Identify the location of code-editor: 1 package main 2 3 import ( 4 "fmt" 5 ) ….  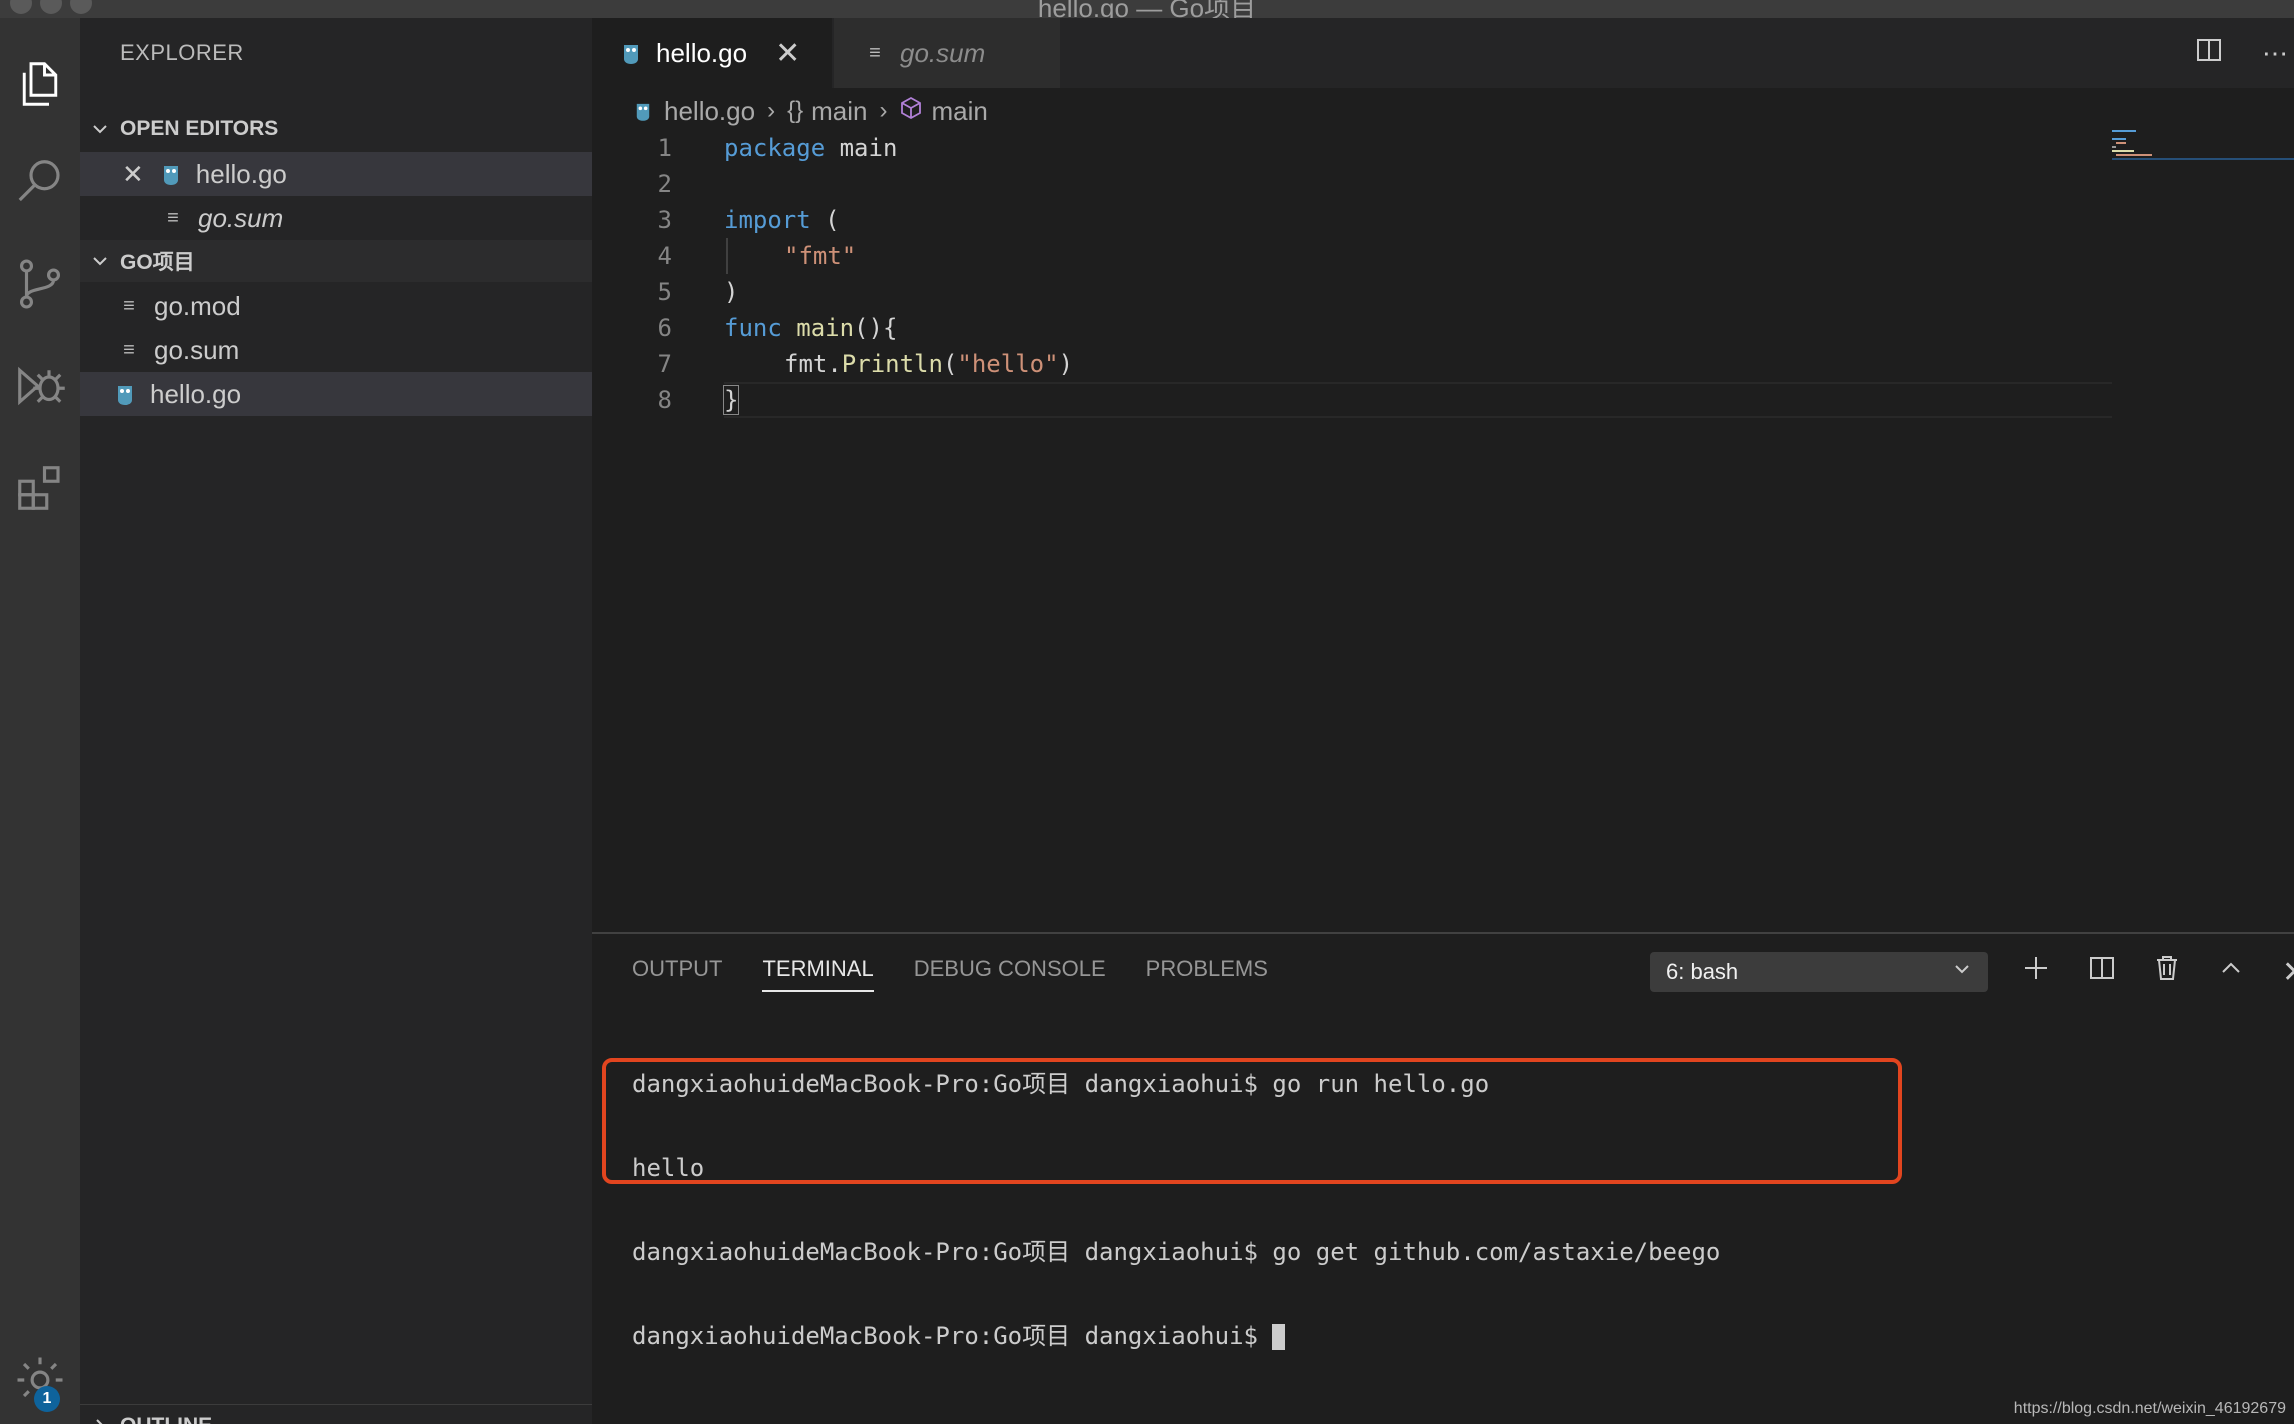
(1352, 274).